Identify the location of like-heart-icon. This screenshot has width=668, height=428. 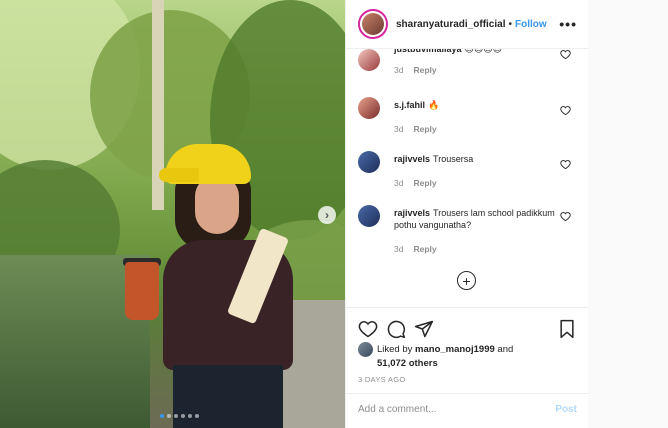
(368, 329).